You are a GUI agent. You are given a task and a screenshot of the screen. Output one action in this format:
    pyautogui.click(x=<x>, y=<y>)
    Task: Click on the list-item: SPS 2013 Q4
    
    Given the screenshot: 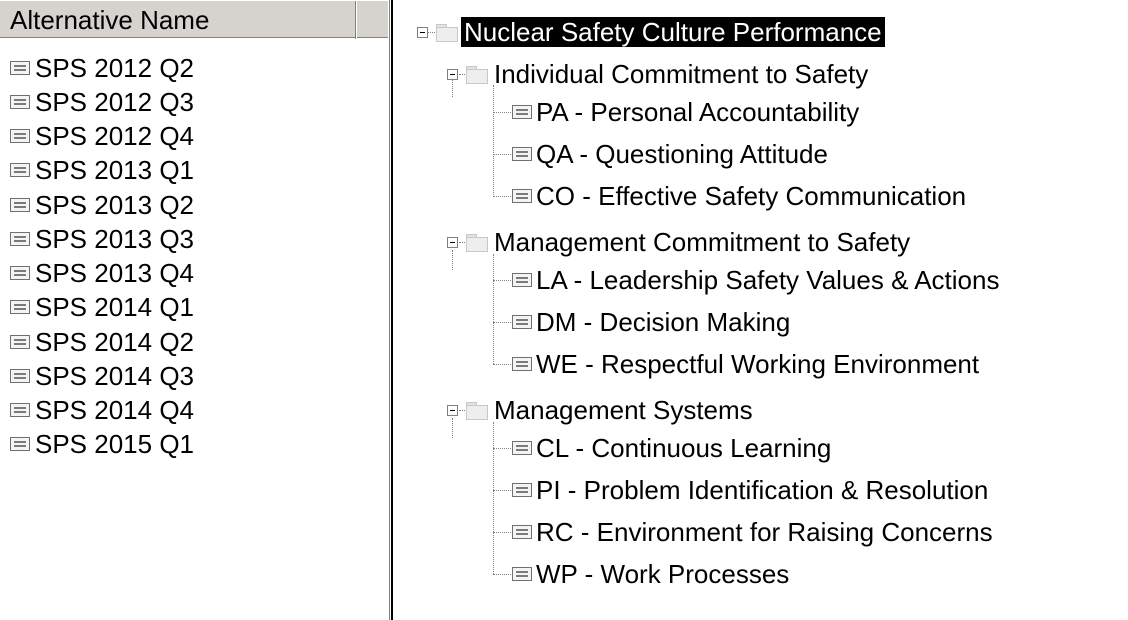 What is the action you would take?
    pyautogui.click(x=194, y=274)
    